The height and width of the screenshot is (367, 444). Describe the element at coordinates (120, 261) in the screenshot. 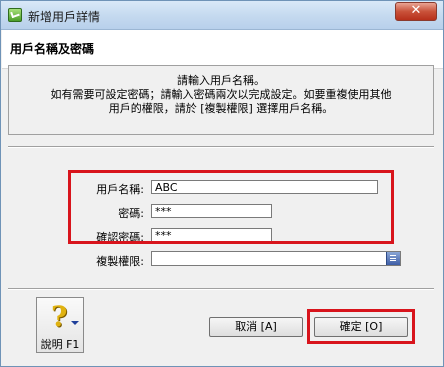

I see `copy-permissions-label: 複製權限:` at that location.